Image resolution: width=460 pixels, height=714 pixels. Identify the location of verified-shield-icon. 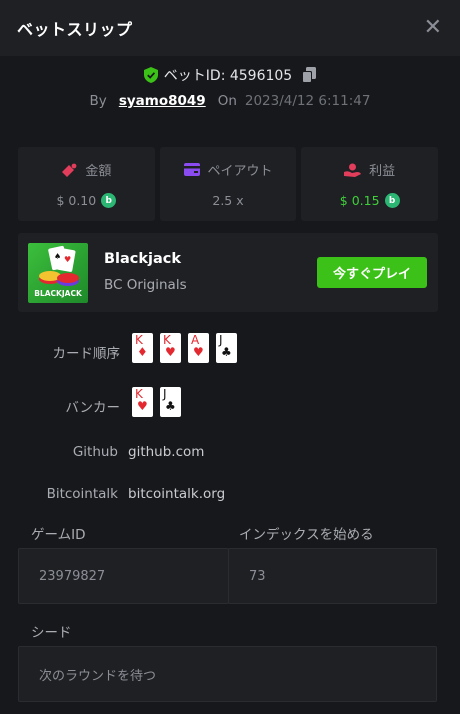
(150, 75).